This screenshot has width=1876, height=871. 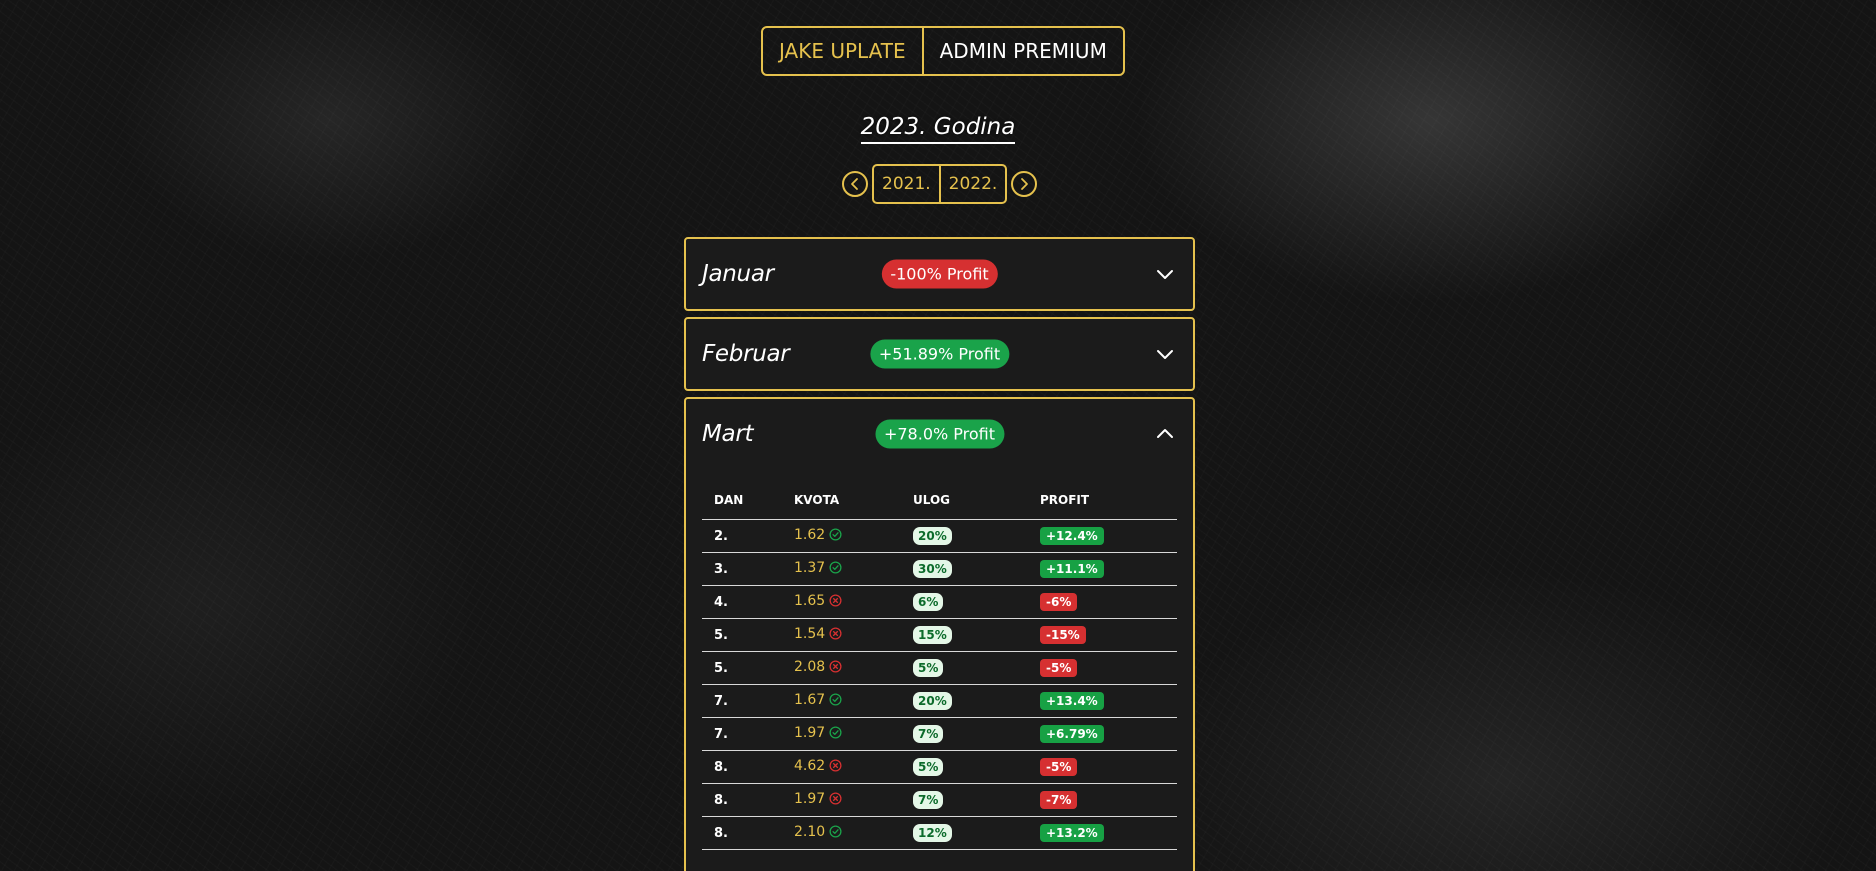 What do you see at coordinates (1024, 184) in the screenshot?
I see `chevron-right-icon` at bounding box center [1024, 184].